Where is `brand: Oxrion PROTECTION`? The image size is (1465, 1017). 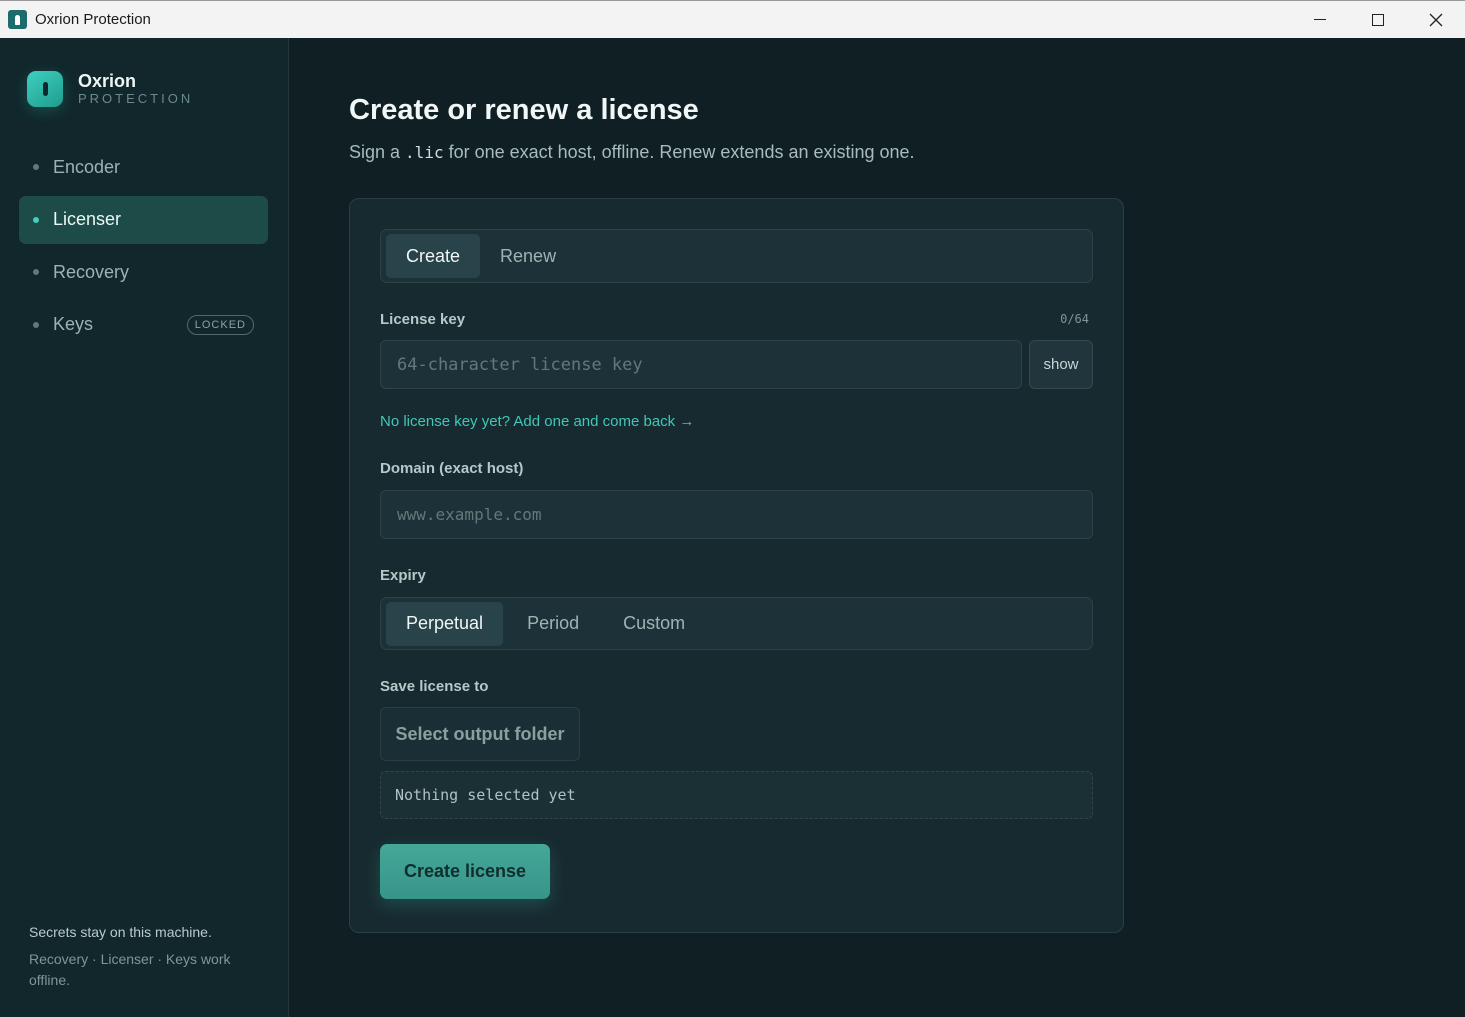 brand: Oxrion PROTECTION is located at coordinates (110, 89).